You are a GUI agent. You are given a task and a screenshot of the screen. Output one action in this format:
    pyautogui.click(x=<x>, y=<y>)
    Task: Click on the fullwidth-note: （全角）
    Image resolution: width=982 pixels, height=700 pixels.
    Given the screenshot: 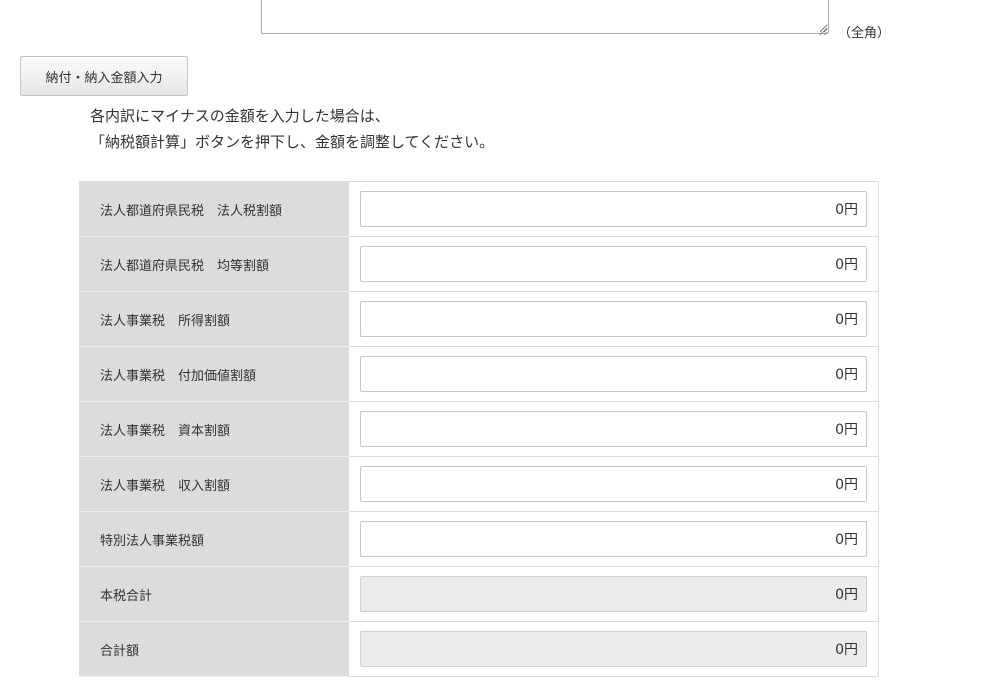 What is the action you would take?
    pyautogui.click(x=864, y=33)
    